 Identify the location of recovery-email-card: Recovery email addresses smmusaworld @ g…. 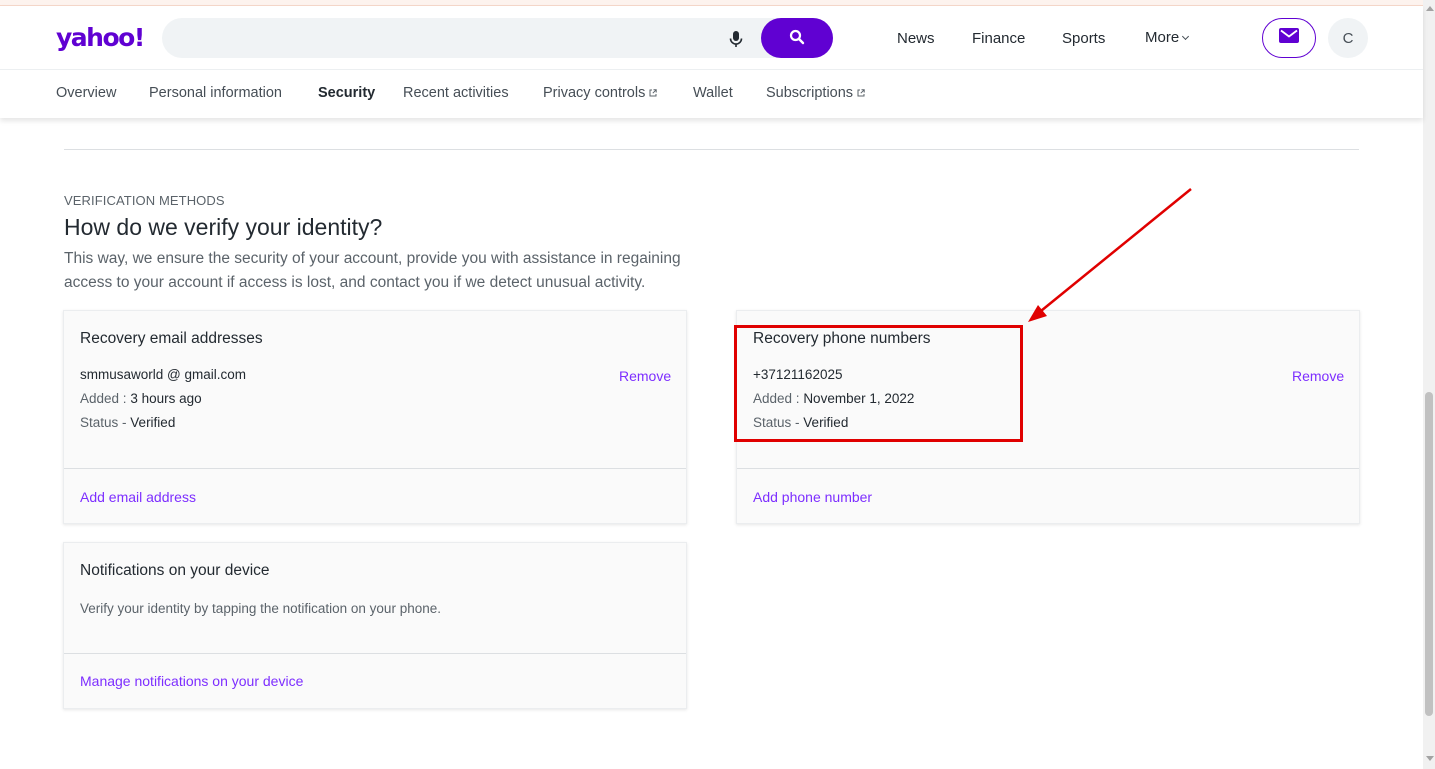
(375, 417).